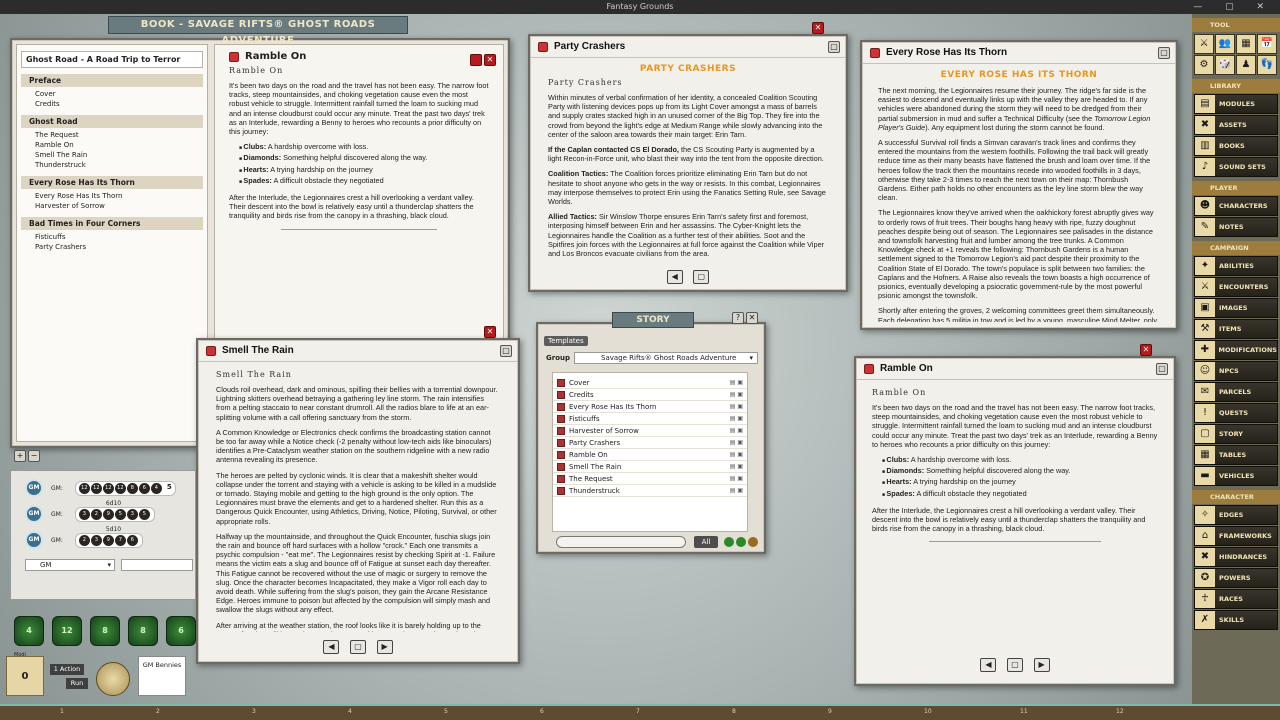 The height and width of the screenshot is (720, 1280). I want to click on group-select: Savage Rifts® Ghost Roads Adventure ▾, so click(666, 358).